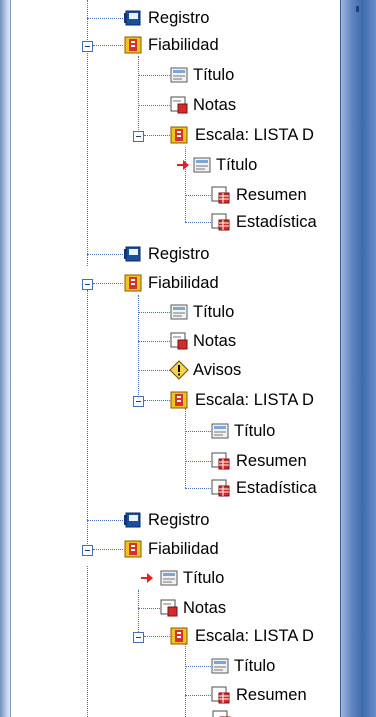 Image resolution: width=376 pixels, height=717 pixels. I want to click on pane-splitter, so click(358, 358).